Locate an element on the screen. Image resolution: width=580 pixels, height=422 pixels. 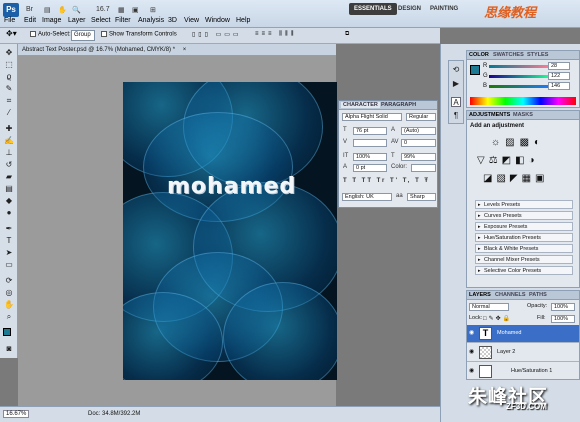
green-slider is located at coordinates (519, 76).